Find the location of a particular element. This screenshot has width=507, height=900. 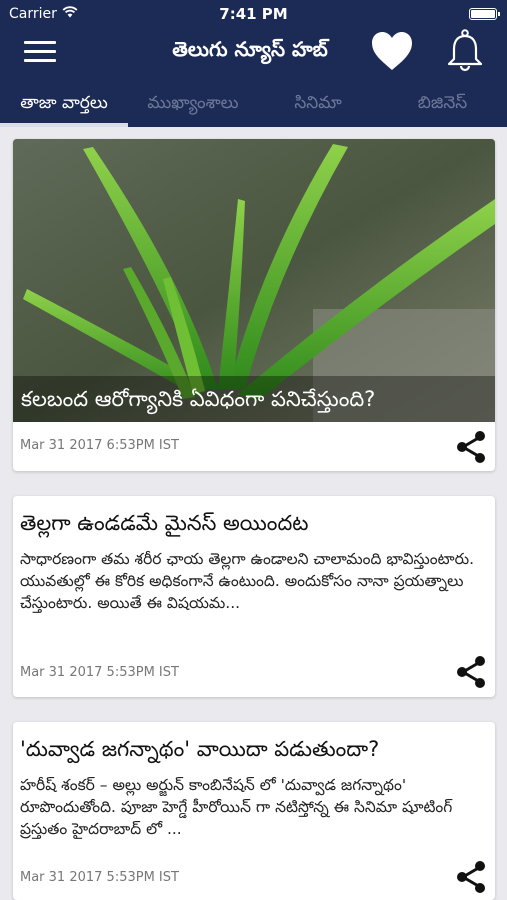

app-bar: తెలుగు న్యూస్ హబ్ is located at coordinates (253, 52).